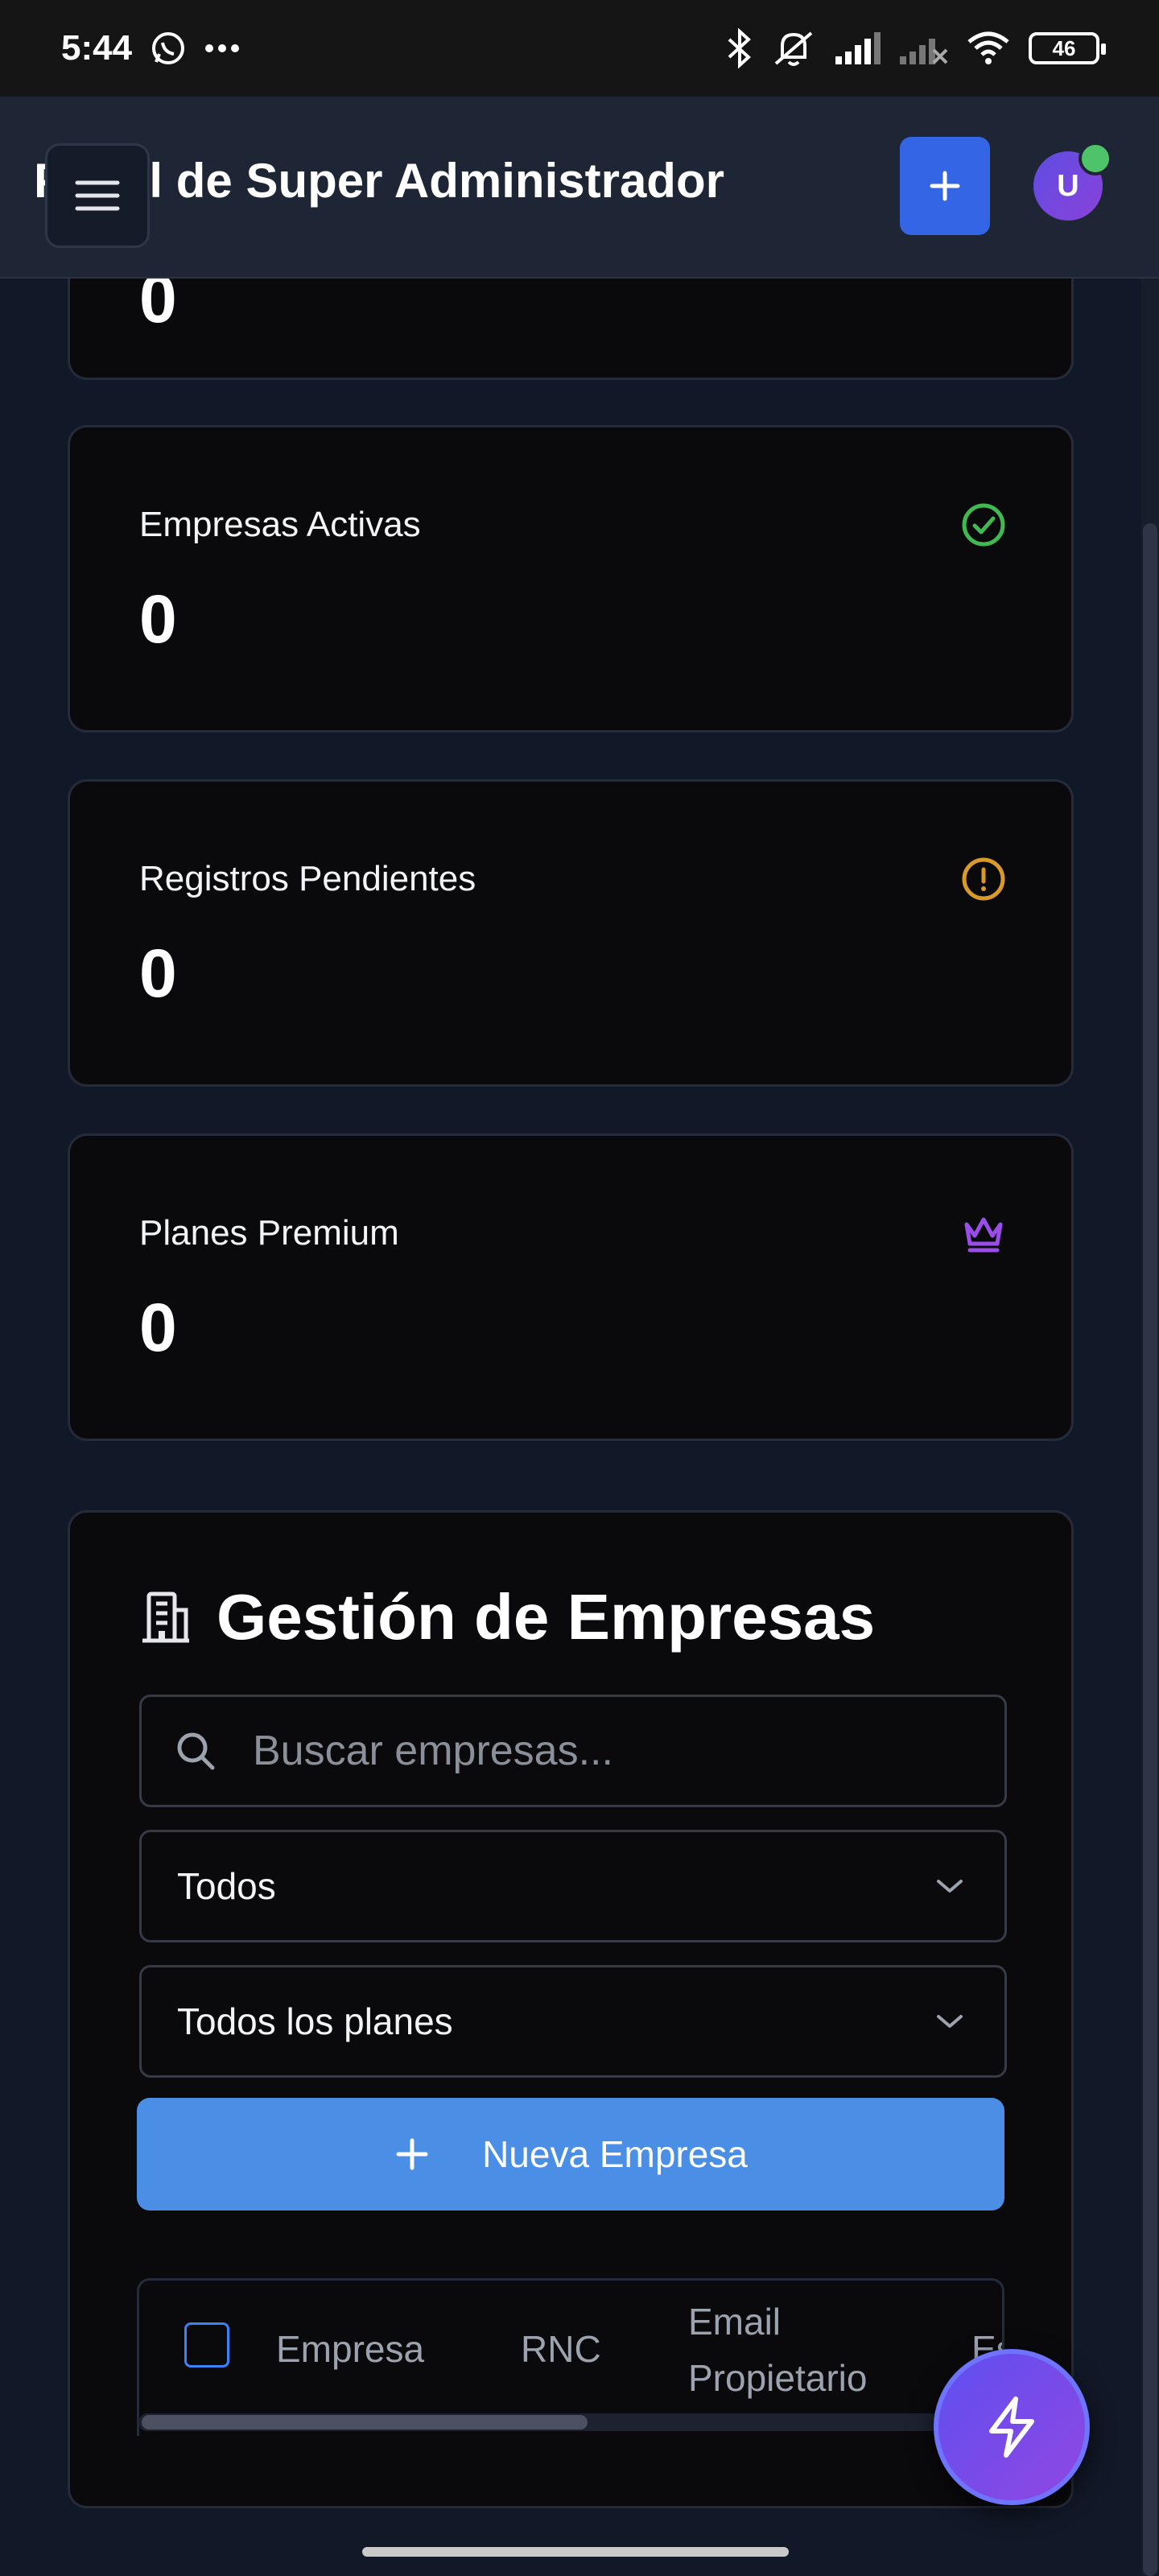 The image size is (1159, 2576). What do you see at coordinates (350, 2349) in the screenshot?
I see `column-header-company: Empresa` at bounding box center [350, 2349].